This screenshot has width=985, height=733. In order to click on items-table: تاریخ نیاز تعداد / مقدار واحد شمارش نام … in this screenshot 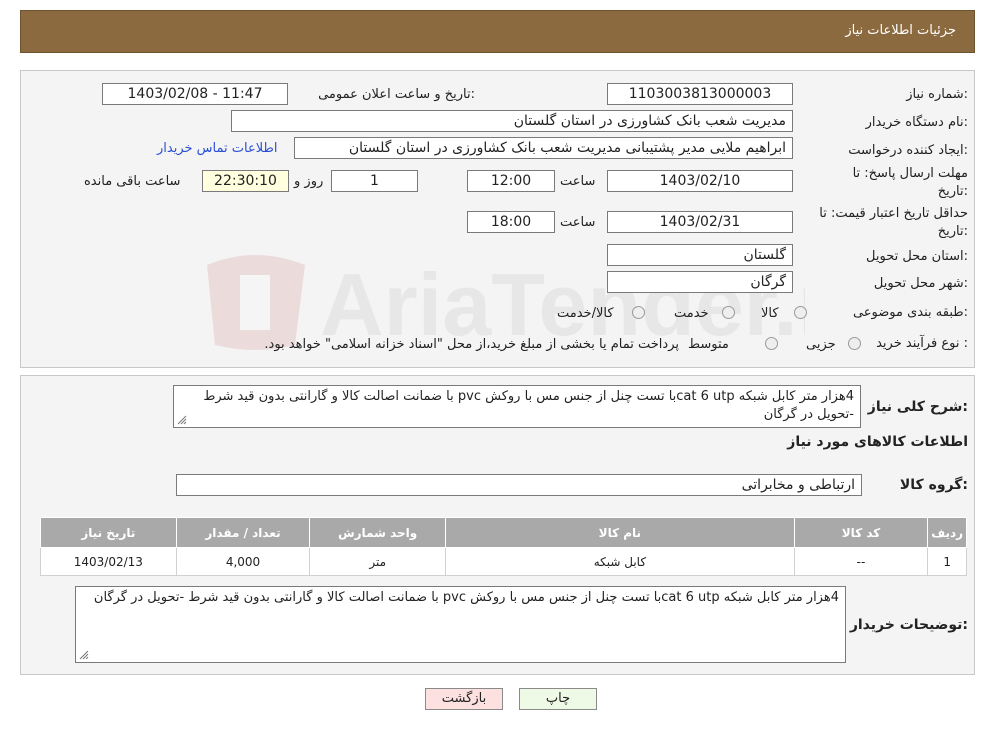, I will do `click(503, 546)`.